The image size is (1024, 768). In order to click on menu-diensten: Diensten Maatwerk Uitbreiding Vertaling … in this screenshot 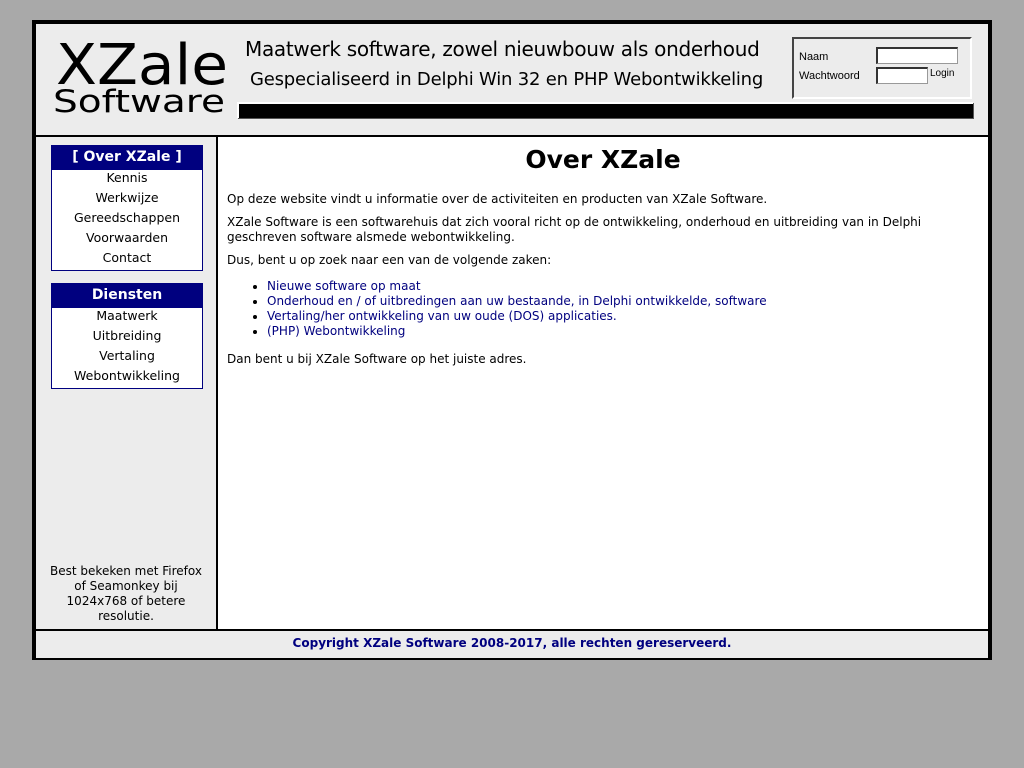, I will do `click(127, 336)`.